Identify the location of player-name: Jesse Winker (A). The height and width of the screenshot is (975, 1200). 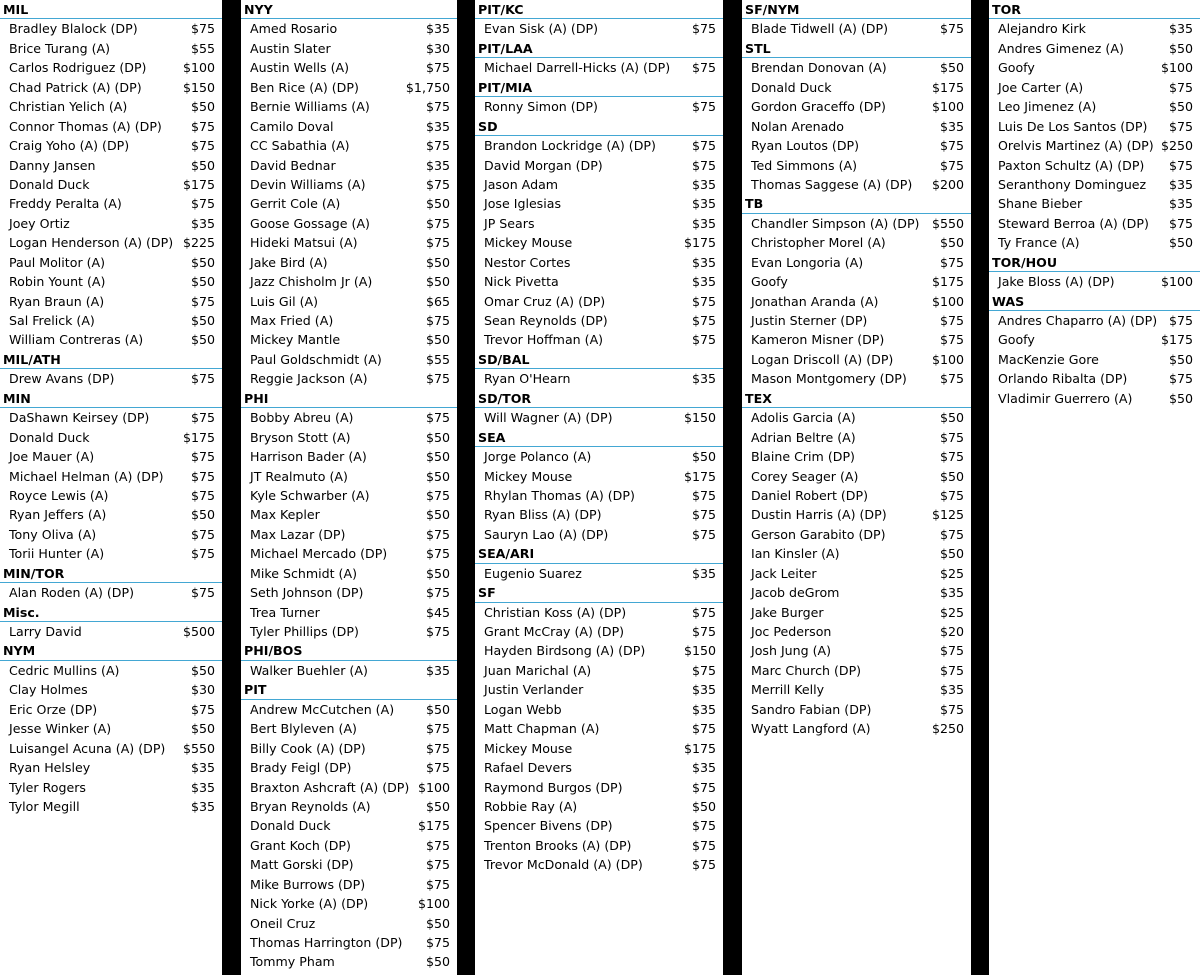
(60, 729).